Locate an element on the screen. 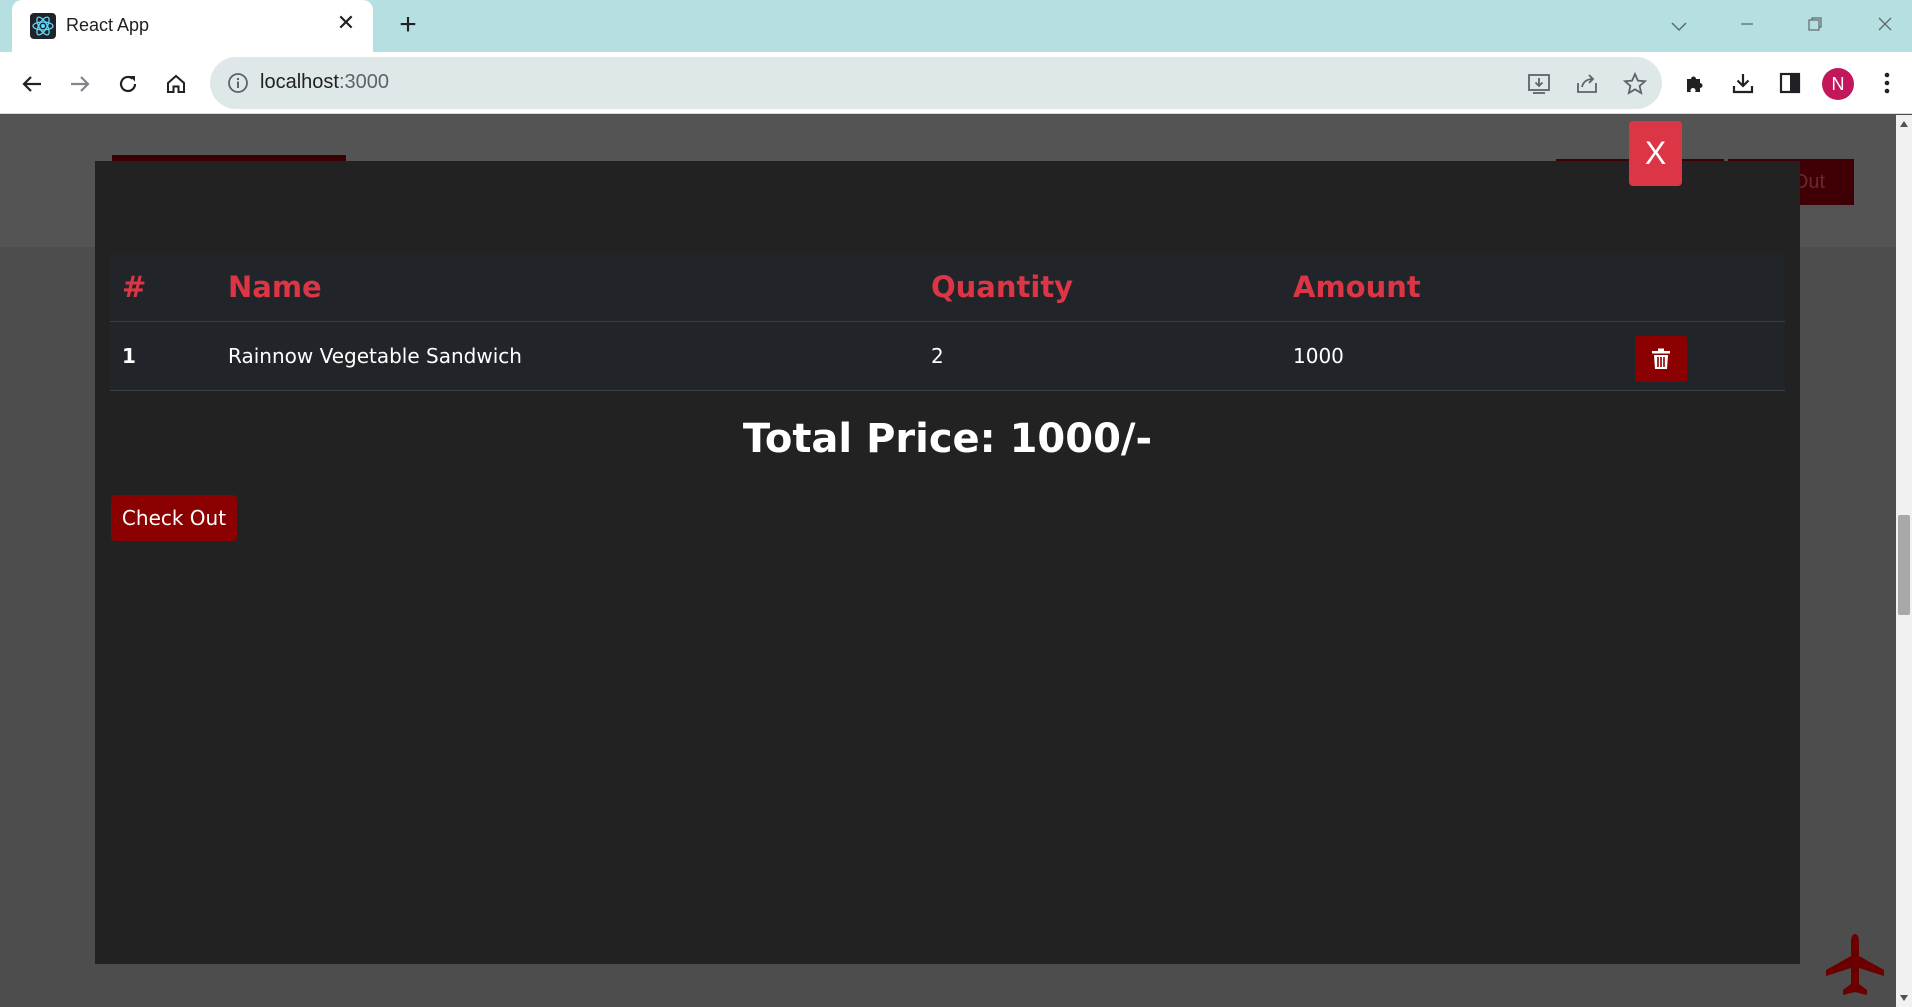  share-icon is located at coordinates (1587, 84).